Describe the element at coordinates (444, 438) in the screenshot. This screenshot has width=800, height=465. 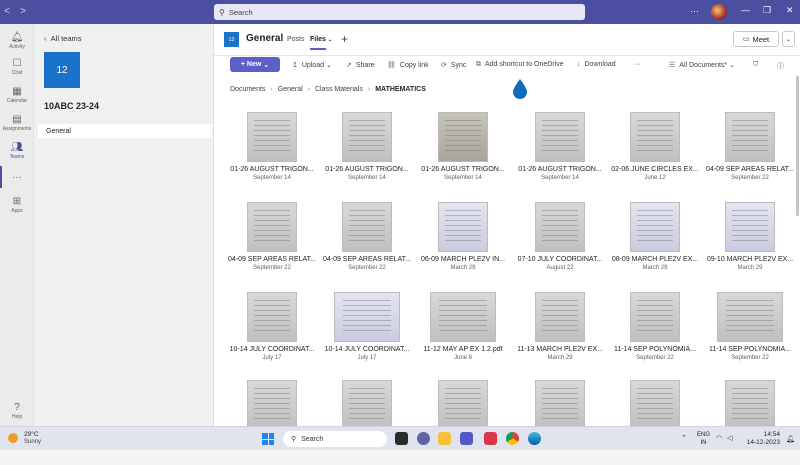
I see `file-explorer-icon` at that location.